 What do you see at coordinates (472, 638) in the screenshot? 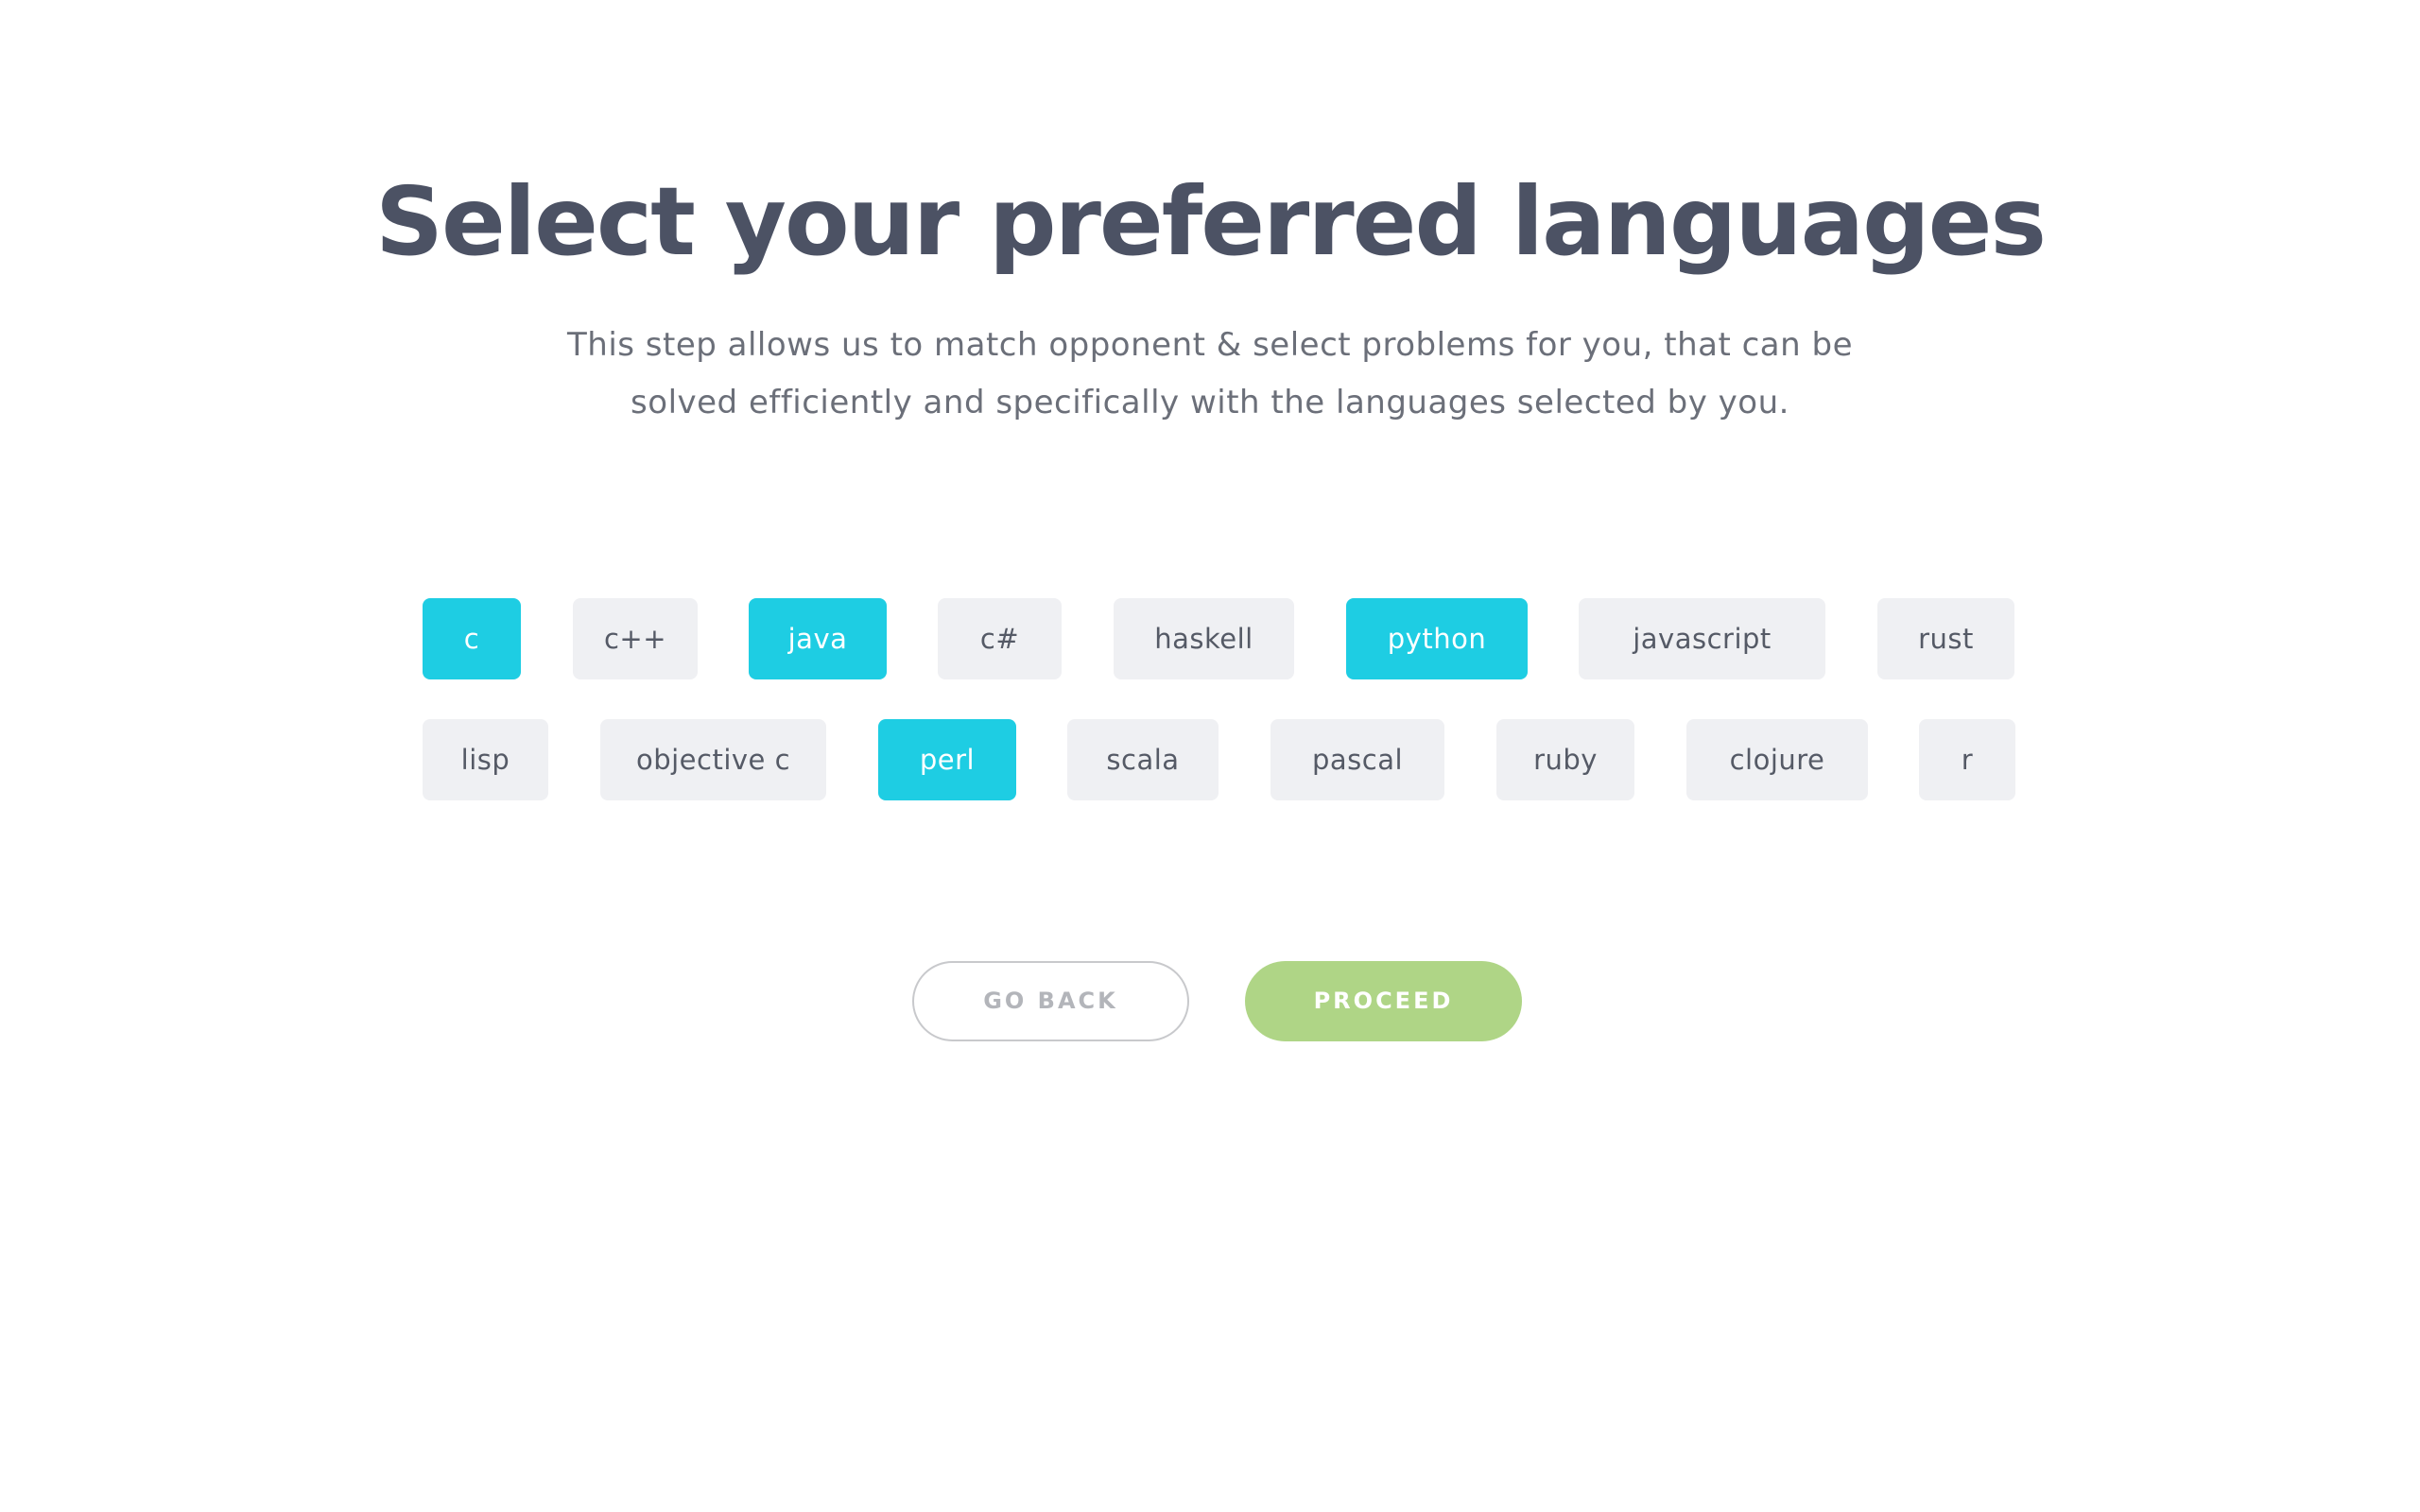
I see `language-chip-c: c` at bounding box center [472, 638].